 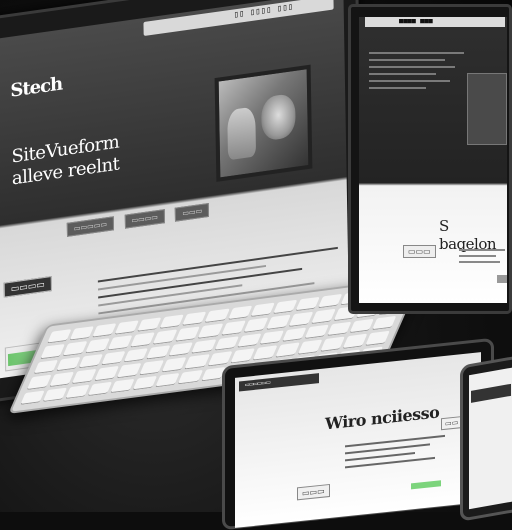 I want to click on main-button-row: ▭▭▭▭▭ ▭▭▭▭ ▭▭▭, so click(x=141, y=217).